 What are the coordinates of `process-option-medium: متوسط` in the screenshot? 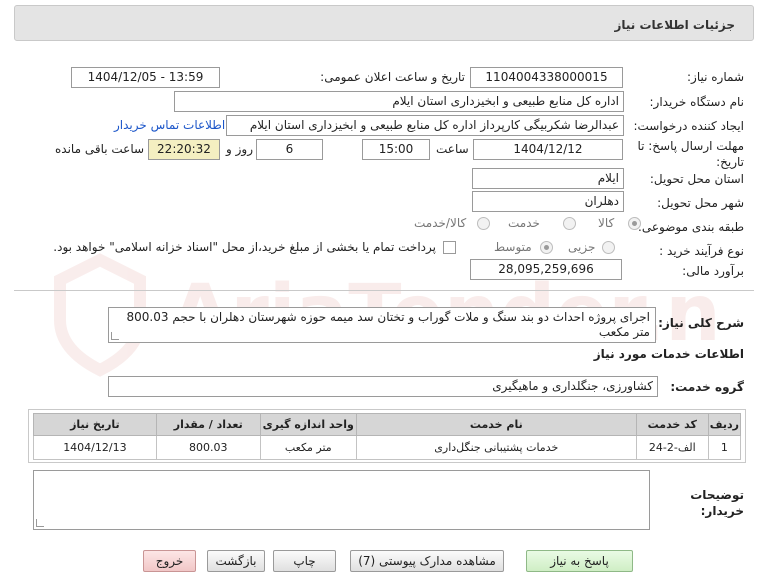 It's located at (513, 247).